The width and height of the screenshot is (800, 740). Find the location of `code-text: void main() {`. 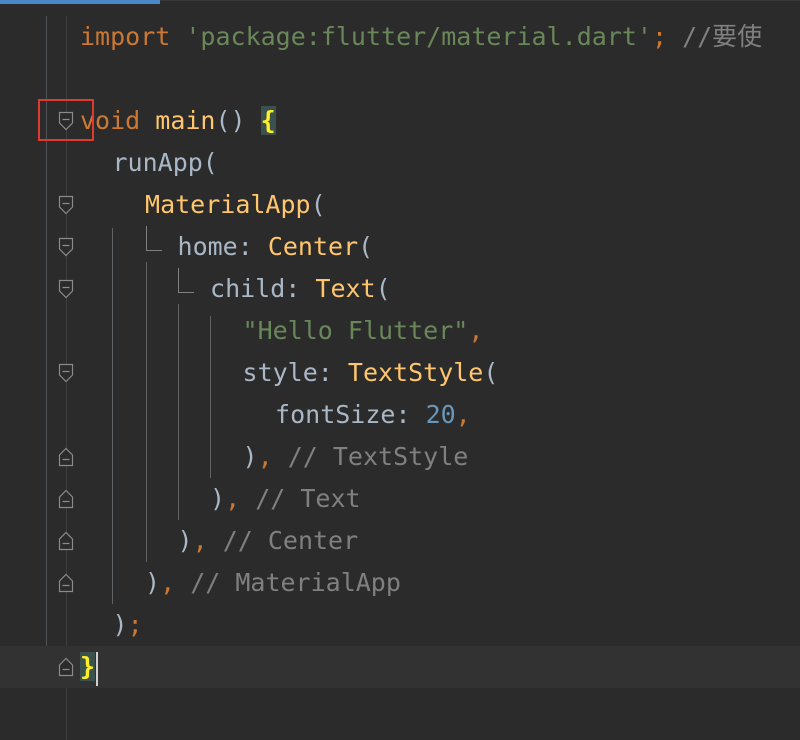

code-text: void main() { is located at coordinates (178, 121).